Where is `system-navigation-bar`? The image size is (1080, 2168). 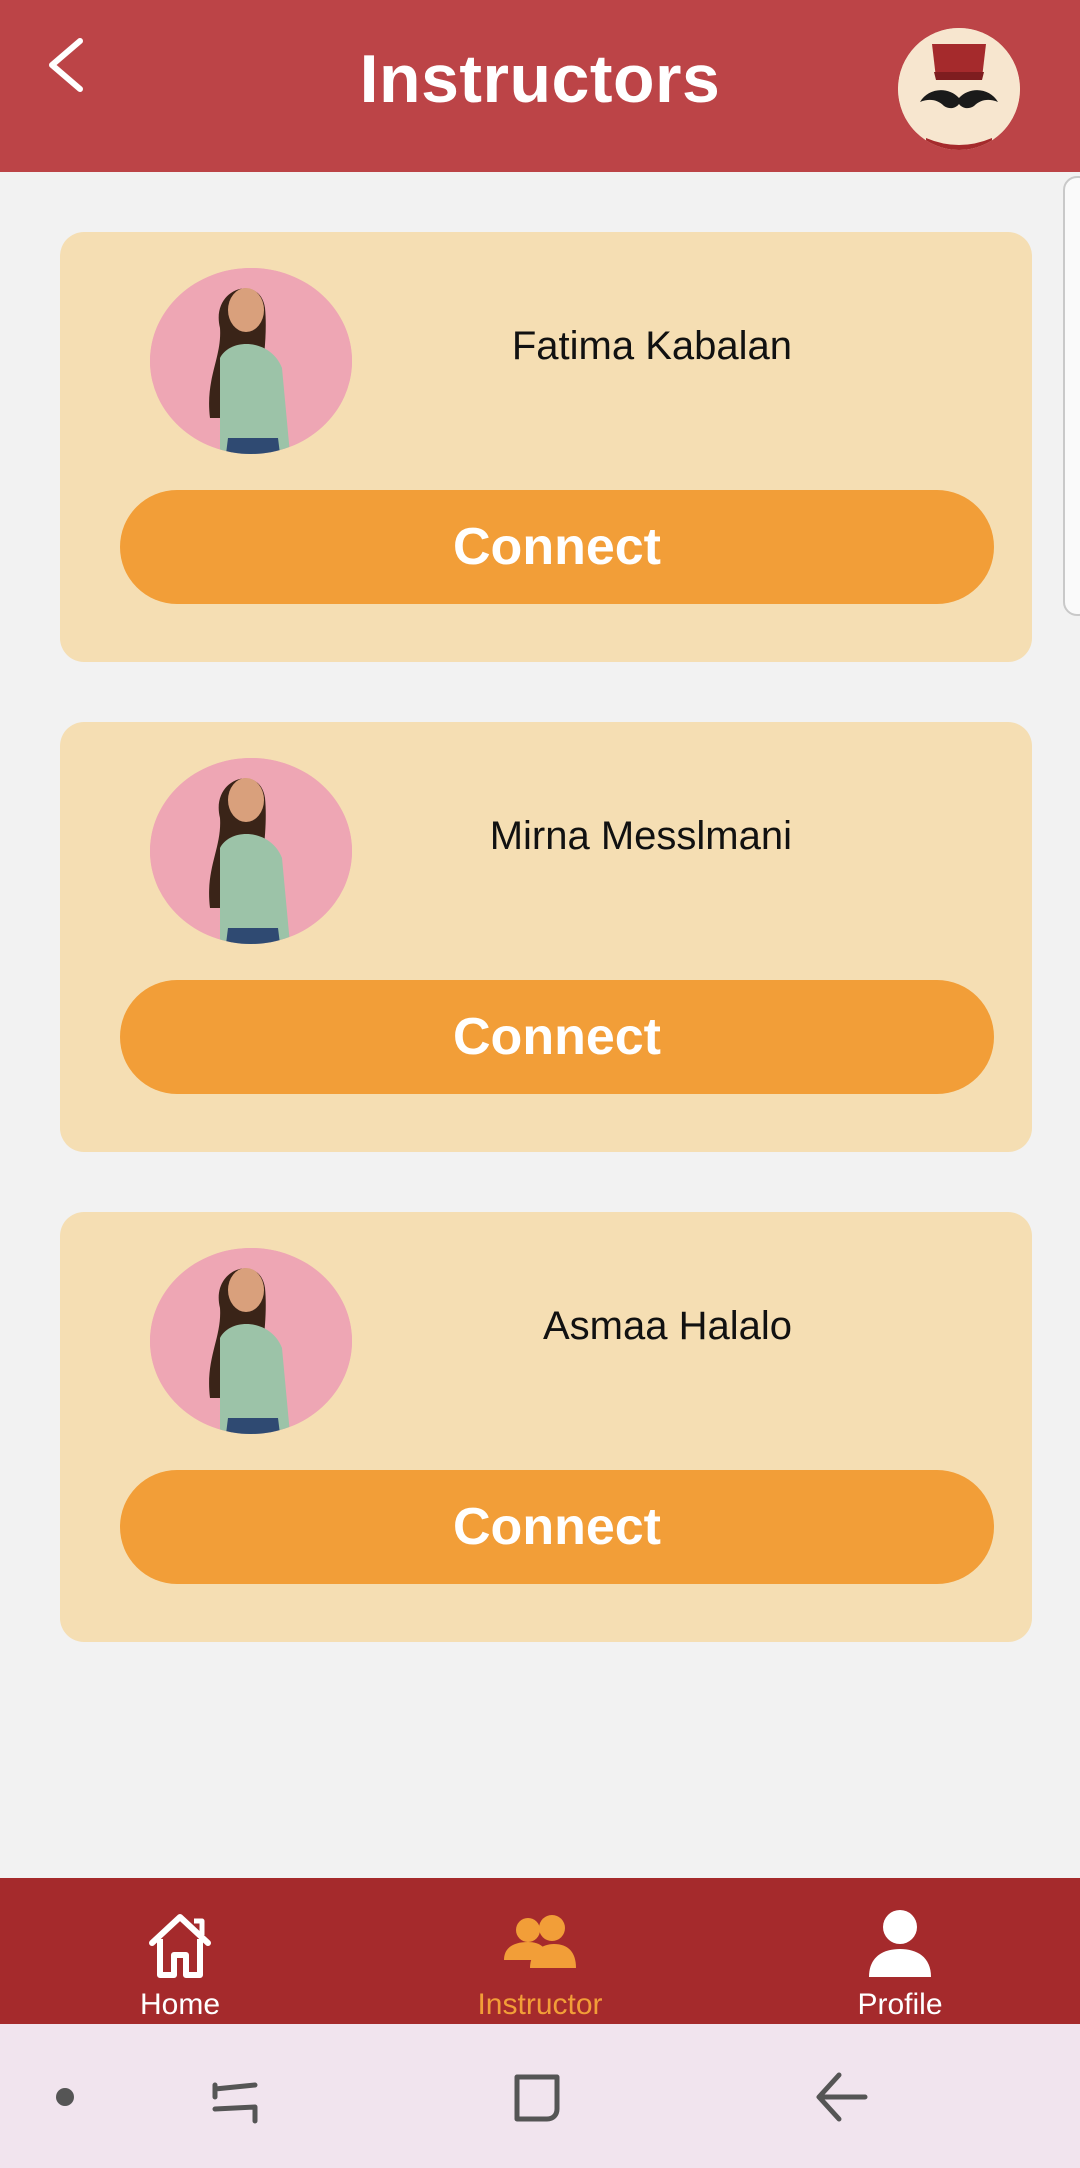
system-navigation-bar is located at coordinates (540, 2096).